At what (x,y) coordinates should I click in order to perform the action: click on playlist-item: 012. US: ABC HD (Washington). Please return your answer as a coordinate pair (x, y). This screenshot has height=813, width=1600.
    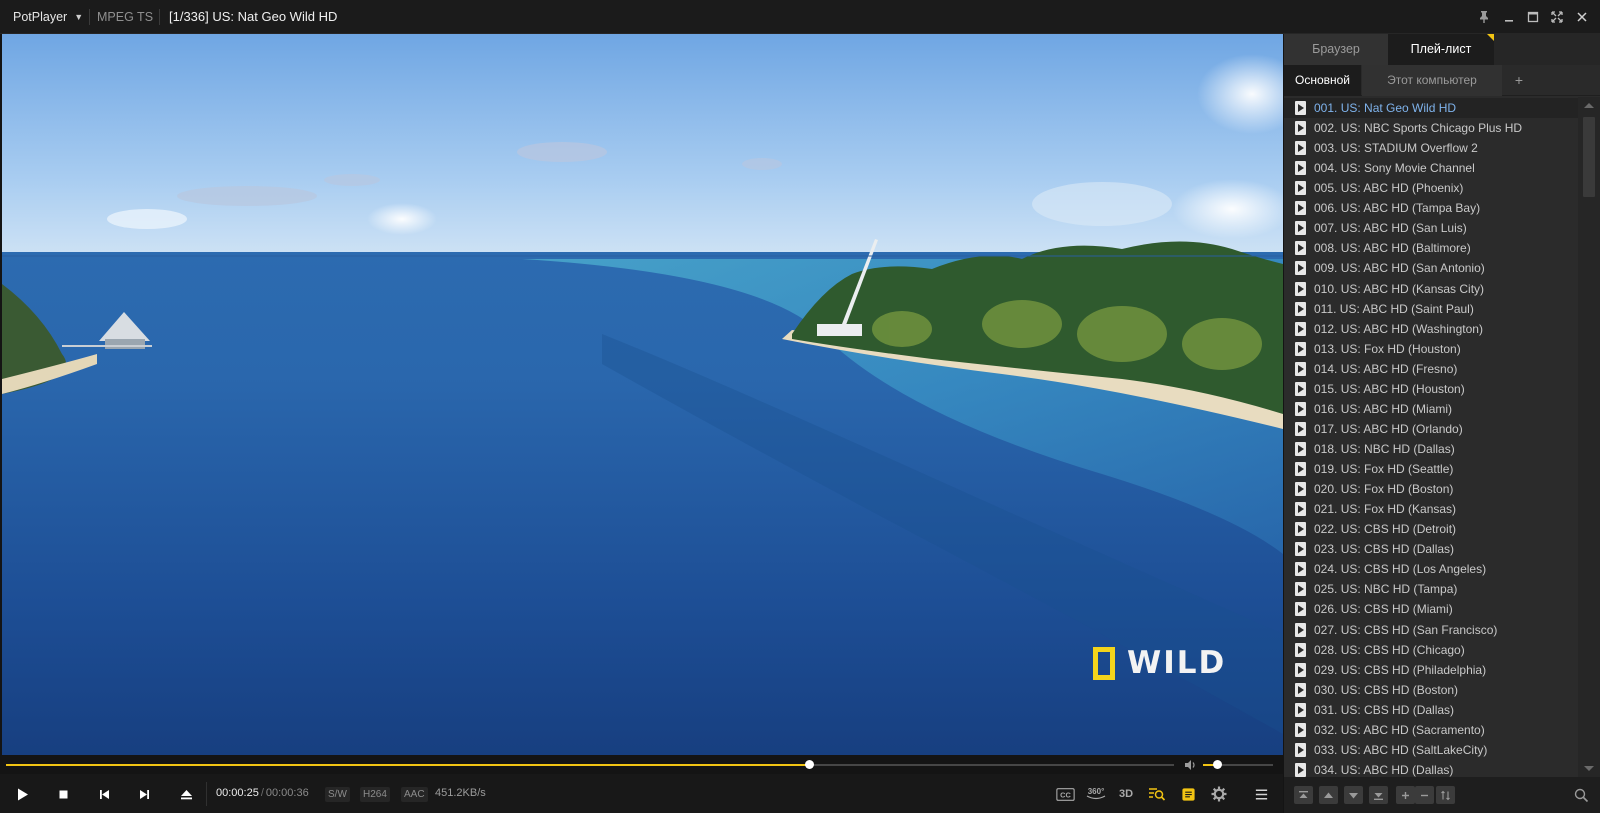
    Looking at the image, I should click on (1431, 329).